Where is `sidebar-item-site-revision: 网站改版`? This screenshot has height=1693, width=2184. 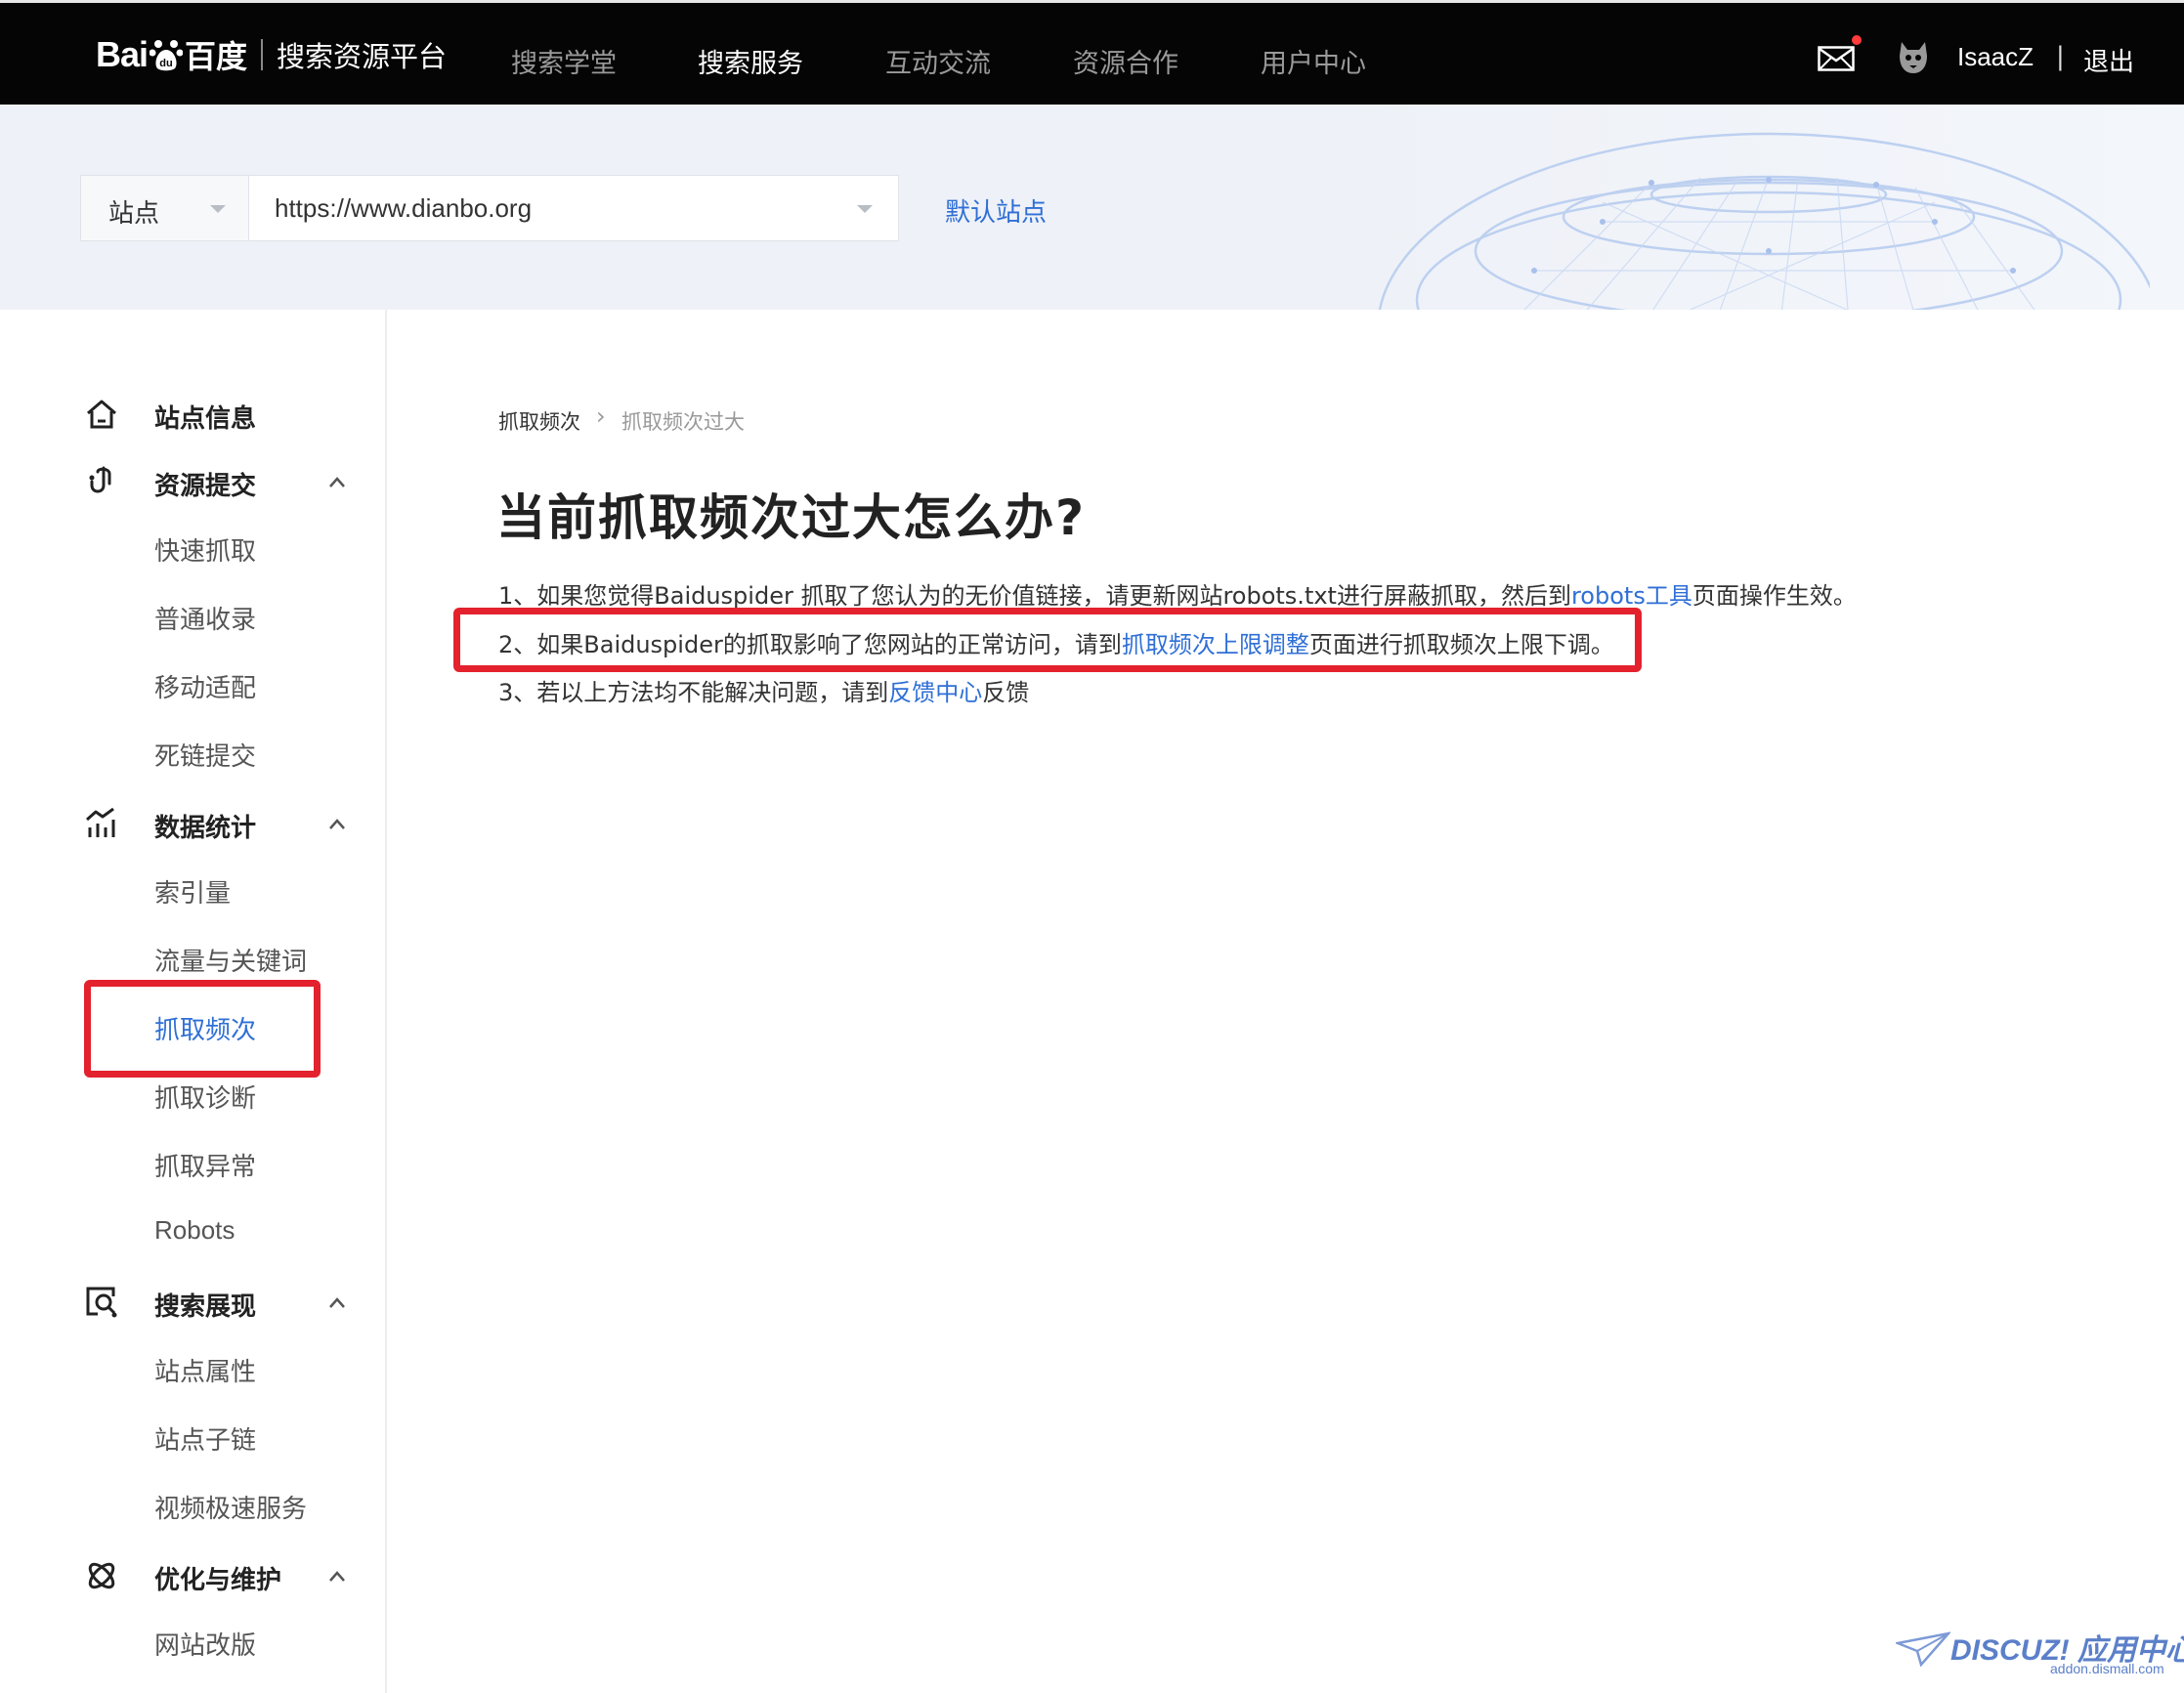 sidebar-item-site-revision: 网站改版 is located at coordinates (205, 1644).